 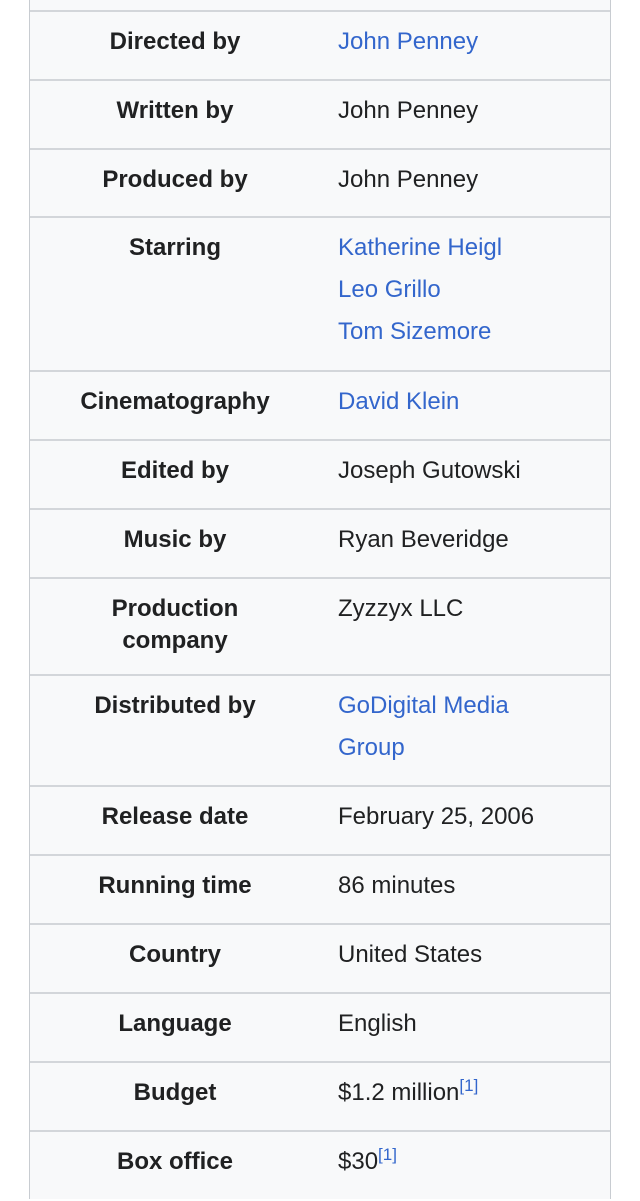 I want to click on infobox-row-produced-by: Produced by John Penney, so click(x=320, y=184).